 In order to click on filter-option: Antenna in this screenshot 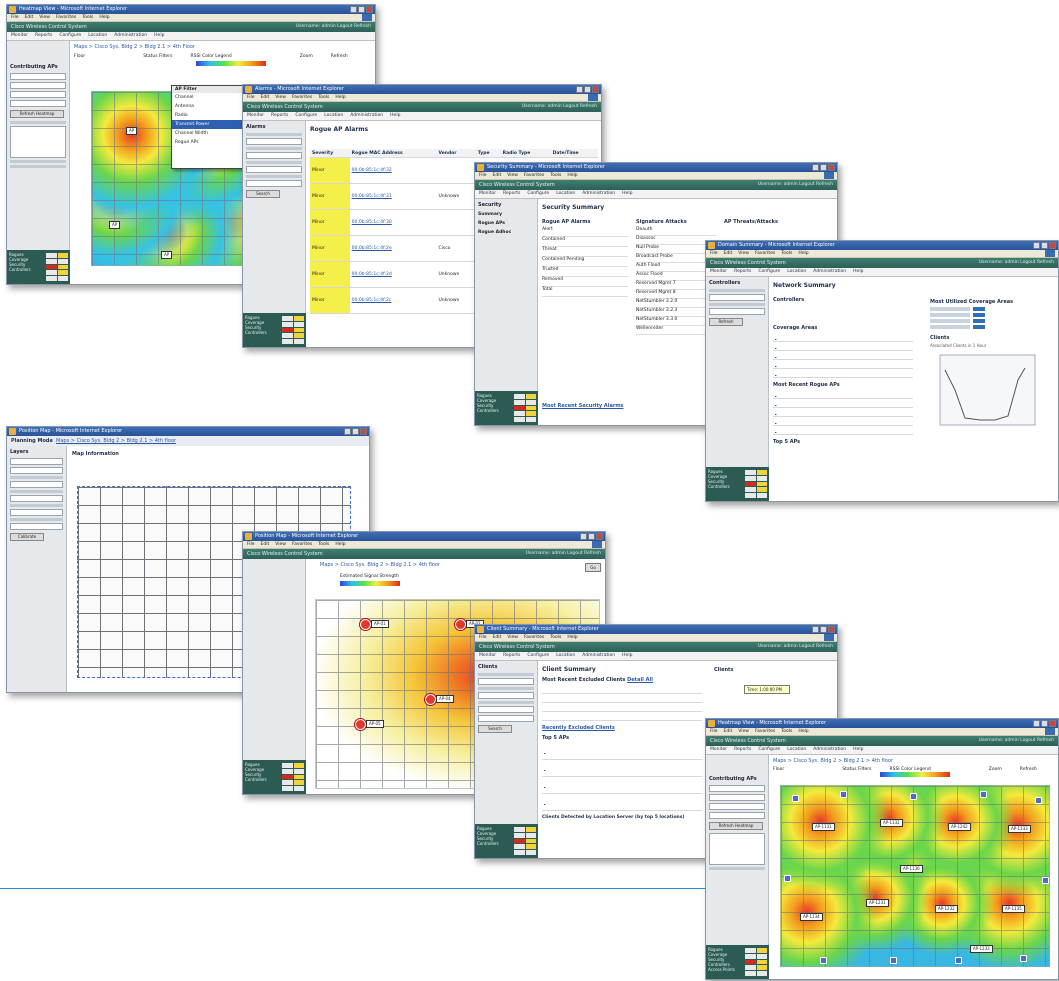, I will do `click(212, 106)`.